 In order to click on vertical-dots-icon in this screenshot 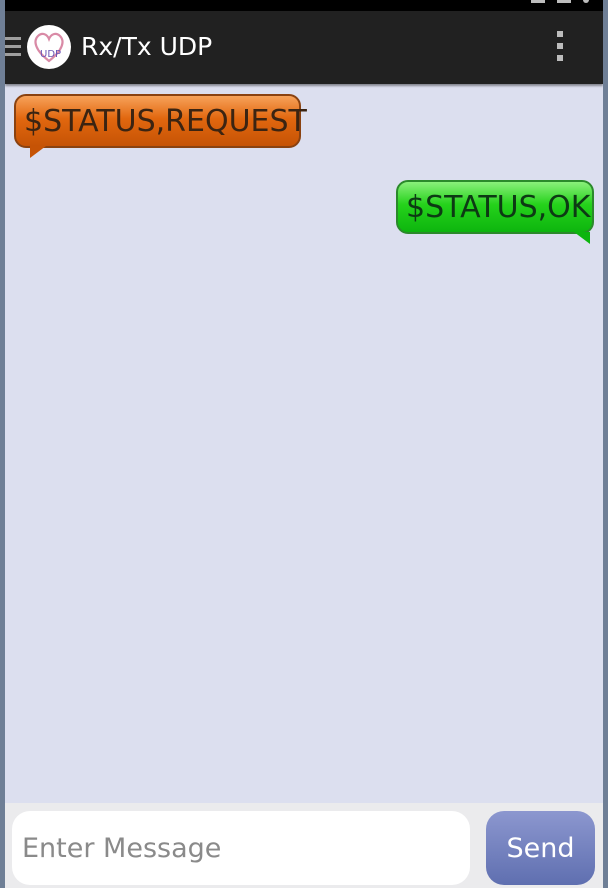, I will do `click(560, 48)`.